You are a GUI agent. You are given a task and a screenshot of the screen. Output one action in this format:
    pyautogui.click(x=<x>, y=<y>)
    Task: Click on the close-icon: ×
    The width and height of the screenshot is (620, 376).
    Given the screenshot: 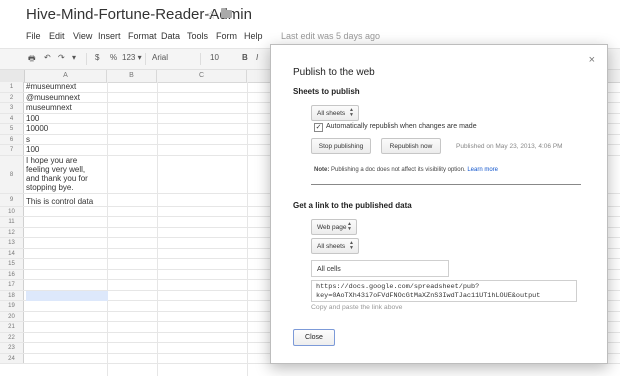 What is the action you would take?
    pyautogui.click(x=592, y=60)
    